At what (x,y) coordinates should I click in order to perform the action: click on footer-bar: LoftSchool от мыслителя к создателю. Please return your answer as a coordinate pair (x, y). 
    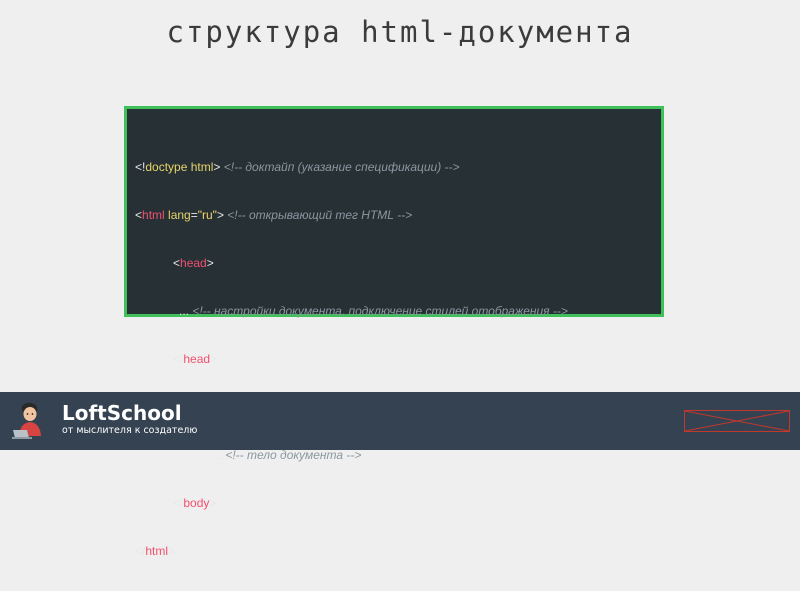
    Looking at the image, I should click on (400, 421).